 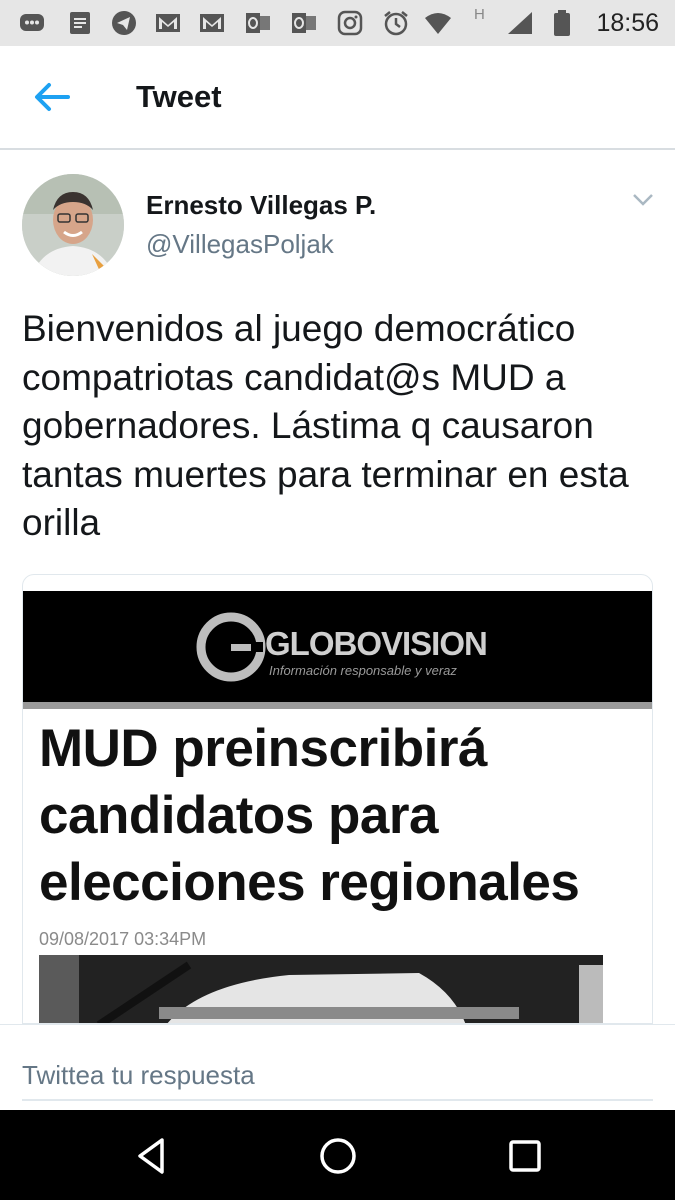 I want to click on back-button, so click(x=52, y=97).